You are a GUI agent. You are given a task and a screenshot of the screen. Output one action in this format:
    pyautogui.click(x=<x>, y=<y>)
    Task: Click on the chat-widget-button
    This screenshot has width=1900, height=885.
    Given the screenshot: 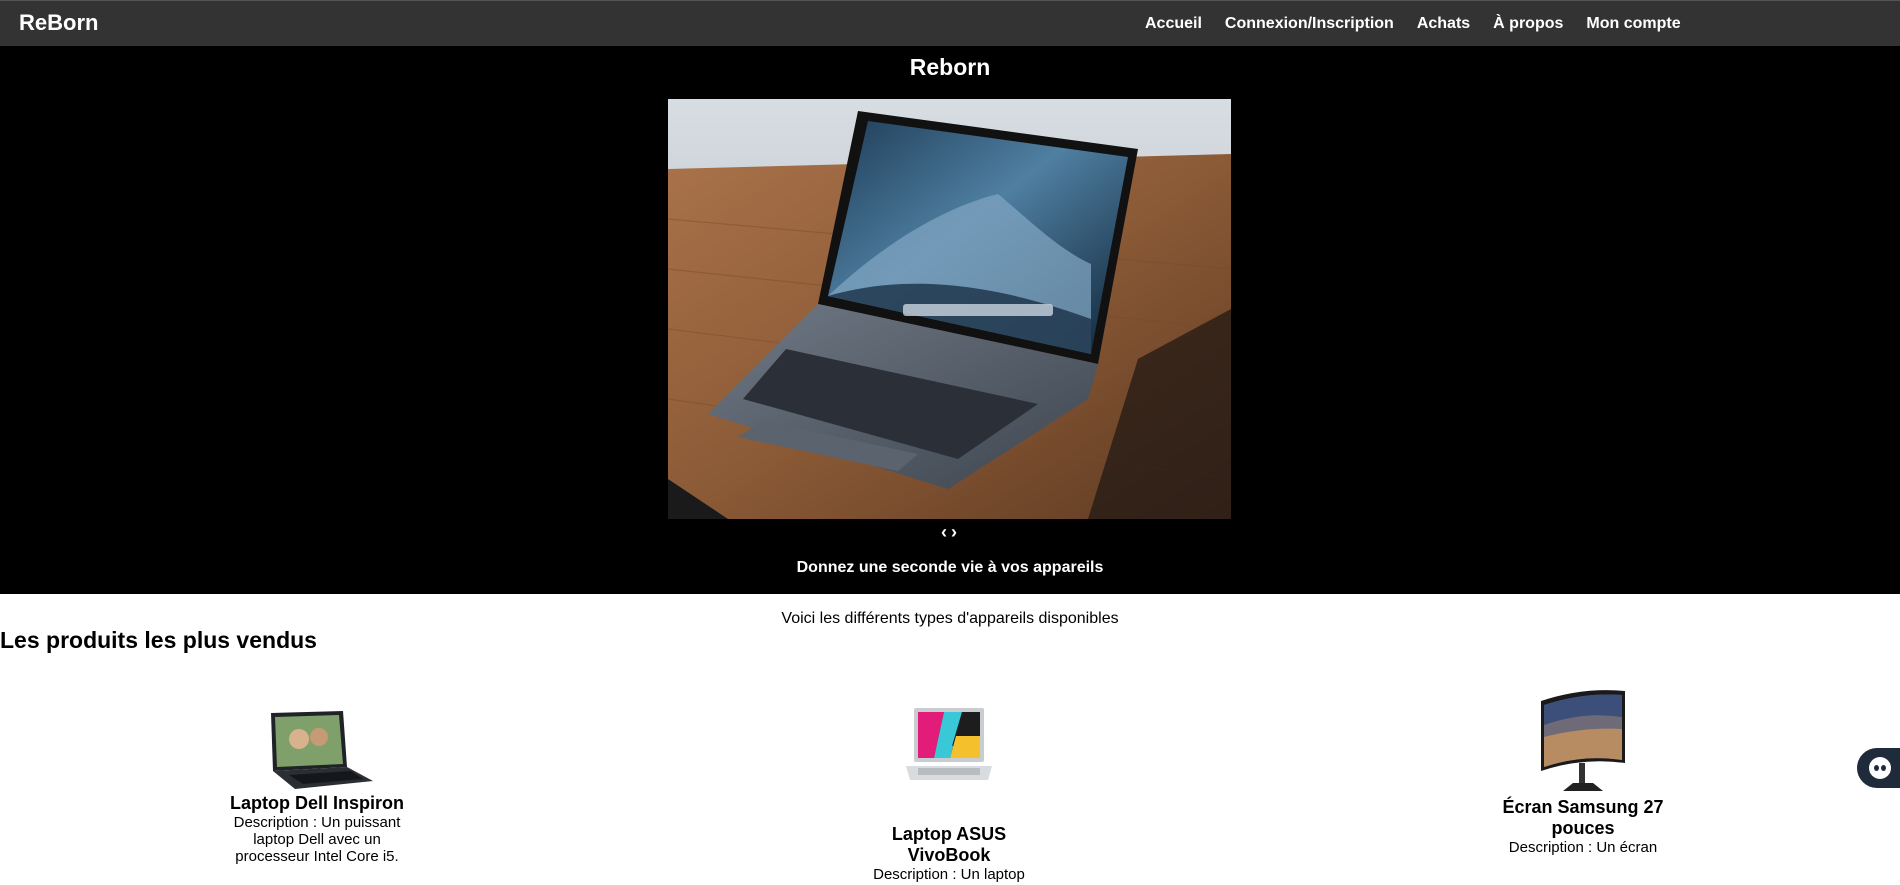 What is the action you would take?
    pyautogui.click(x=1878, y=768)
    